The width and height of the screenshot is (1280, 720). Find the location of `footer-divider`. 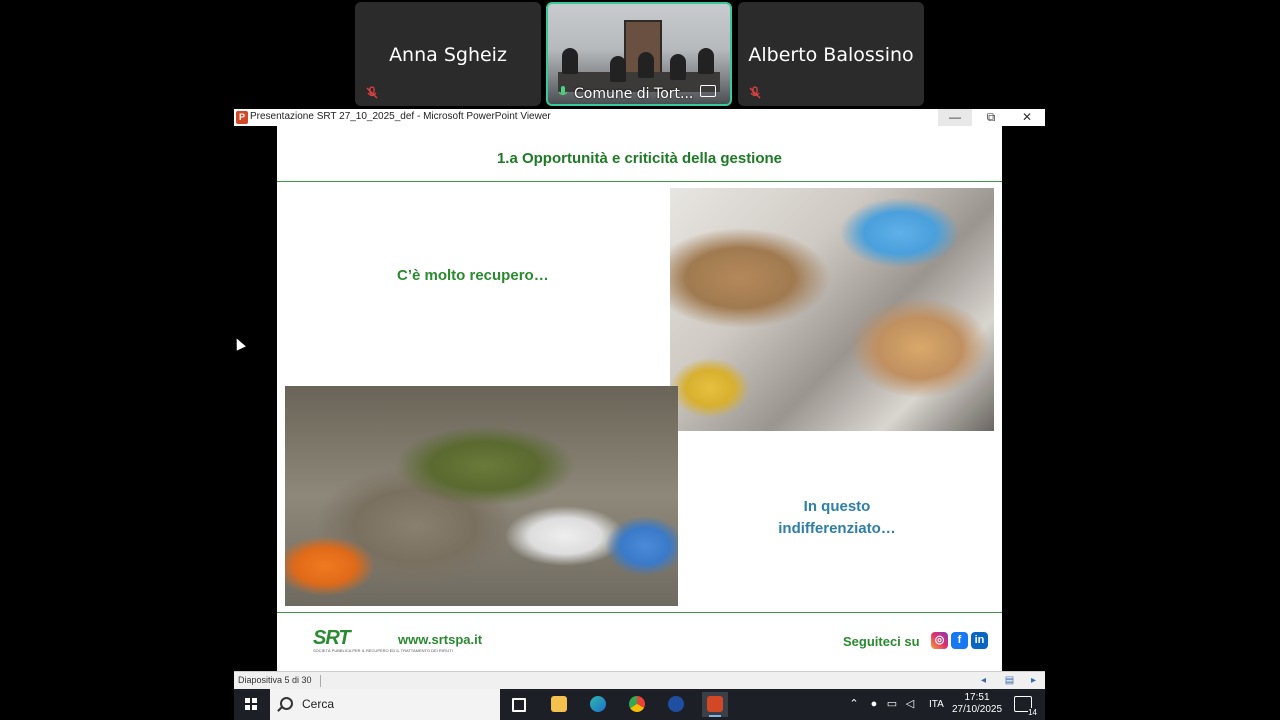

footer-divider is located at coordinates (639, 612).